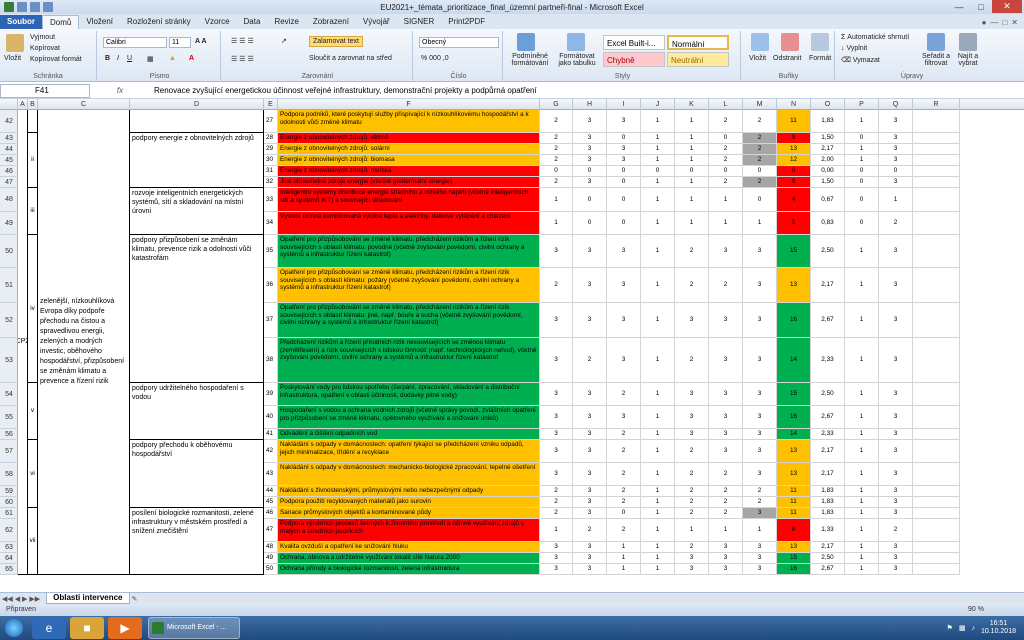 The image size is (1024, 640). Describe the element at coordinates (828, 121) in the screenshot. I see `cell-score-o: 1,83` at that location.